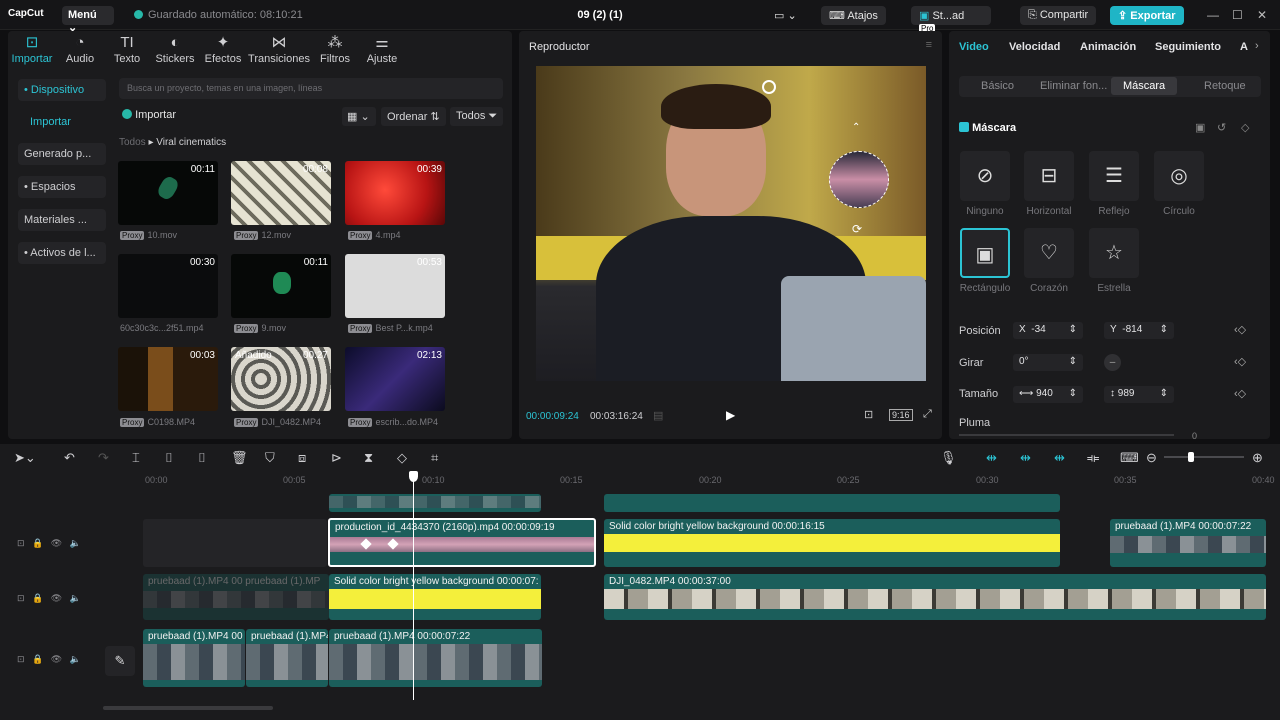 This screenshot has height=720, width=1280. What do you see at coordinates (382, 49) in the screenshot?
I see `tab-adjust: ⚌ Ajuste` at bounding box center [382, 49].